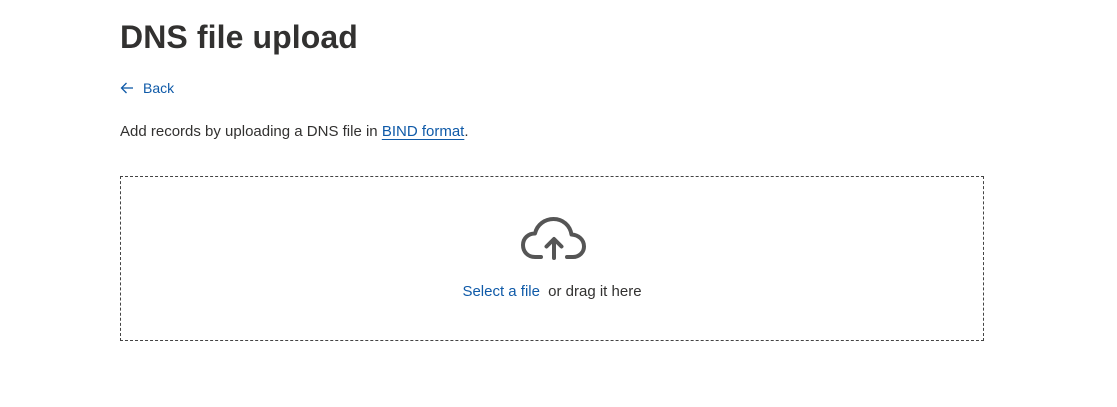 The image size is (1117, 407). Describe the element at coordinates (423, 131) in the screenshot. I see `bind-format-link: BIND format` at that location.